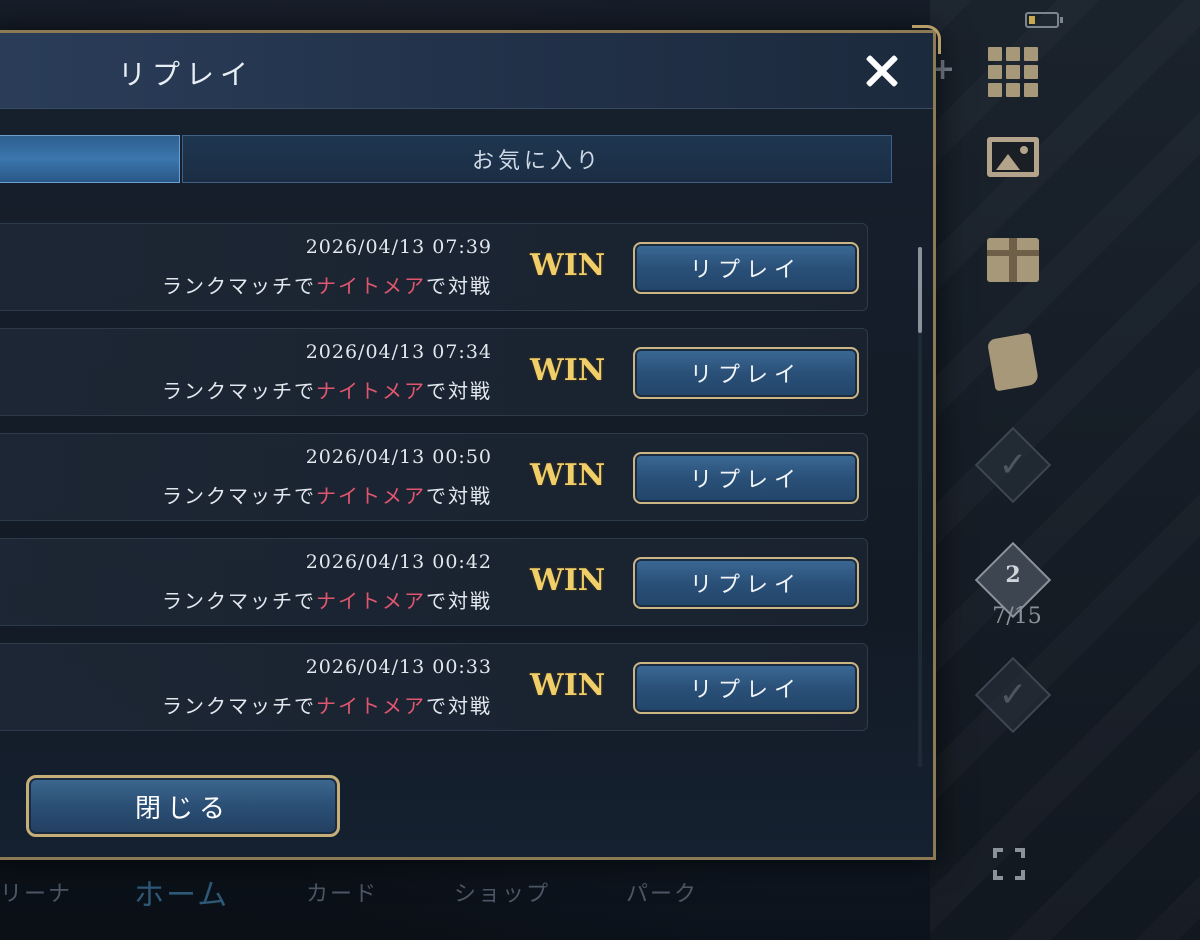 The width and height of the screenshot is (1200, 940). What do you see at coordinates (662, 892) in the screenshot?
I see `nav-item-park: パーク` at bounding box center [662, 892].